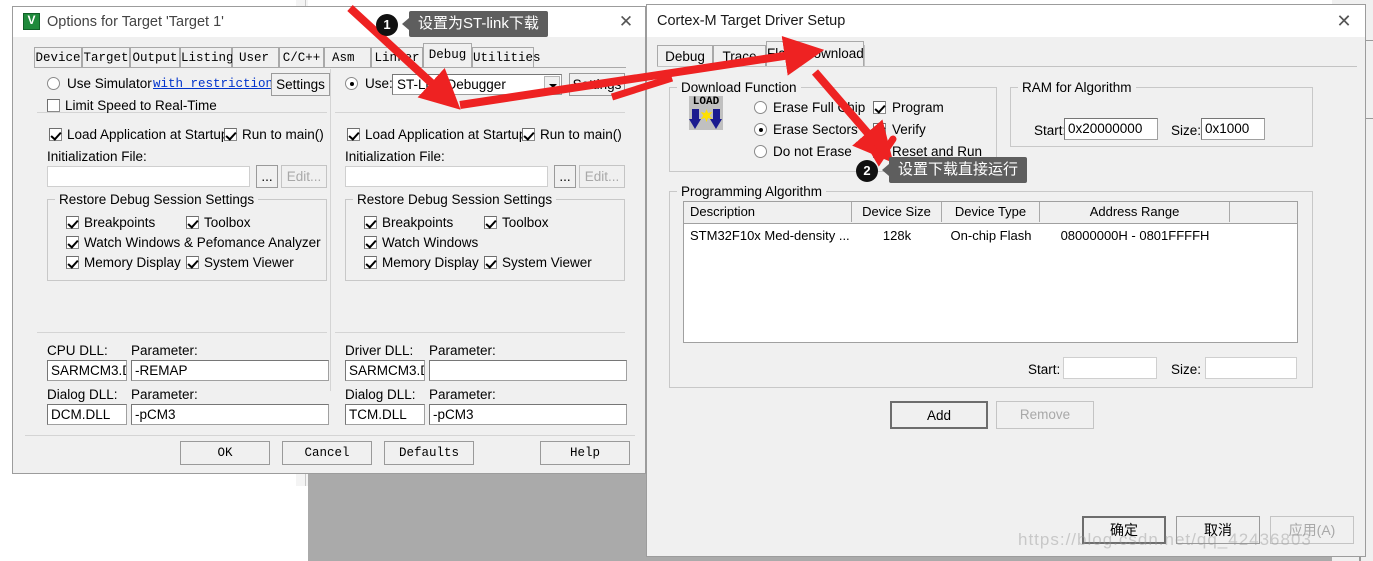  What do you see at coordinates (1344, 21) in the screenshot?
I see `driver-close-icon: ✕` at bounding box center [1344, 21].